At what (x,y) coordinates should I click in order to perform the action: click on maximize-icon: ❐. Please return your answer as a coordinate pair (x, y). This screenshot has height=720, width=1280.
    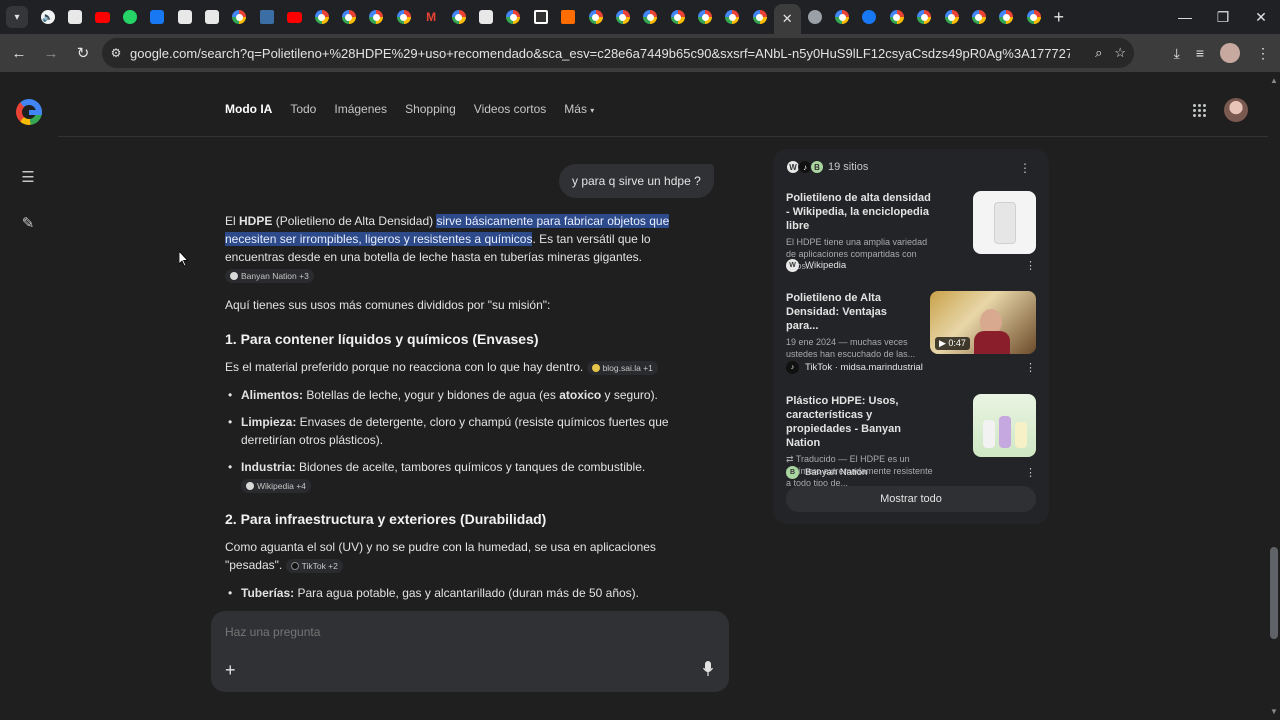
    Looking at the image, I should click on (1223, 17).